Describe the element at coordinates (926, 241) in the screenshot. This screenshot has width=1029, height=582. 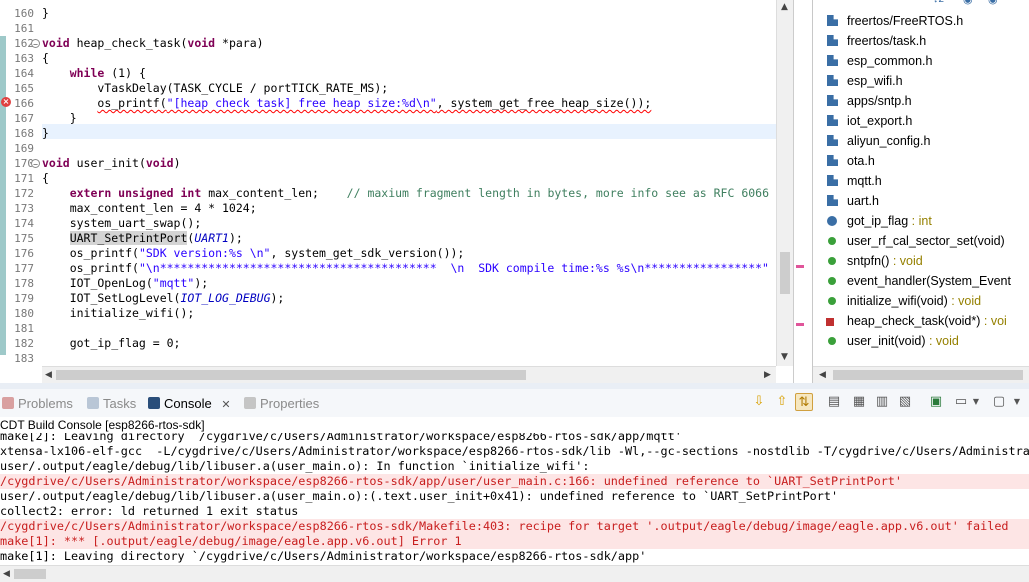
I see `outline-item-label: user_rf_cal_sector_set(void)` at that location.